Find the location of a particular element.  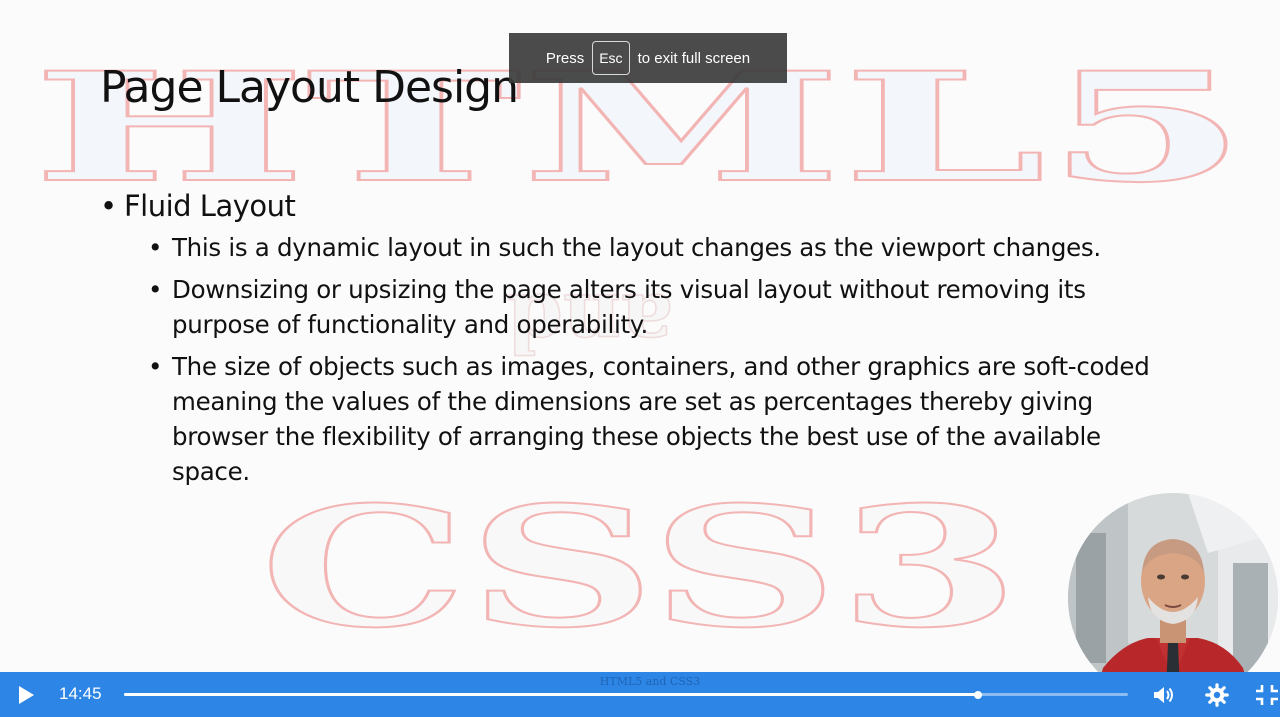

volume-button is located at coordinates (1164, 695).